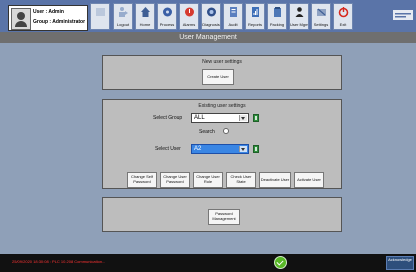 This screenshot has width=416, height=272. What do you see at coordinates (167, 24) in the screenshot?
I see `toolbar-label: Process` at bounding box center [167, 24].